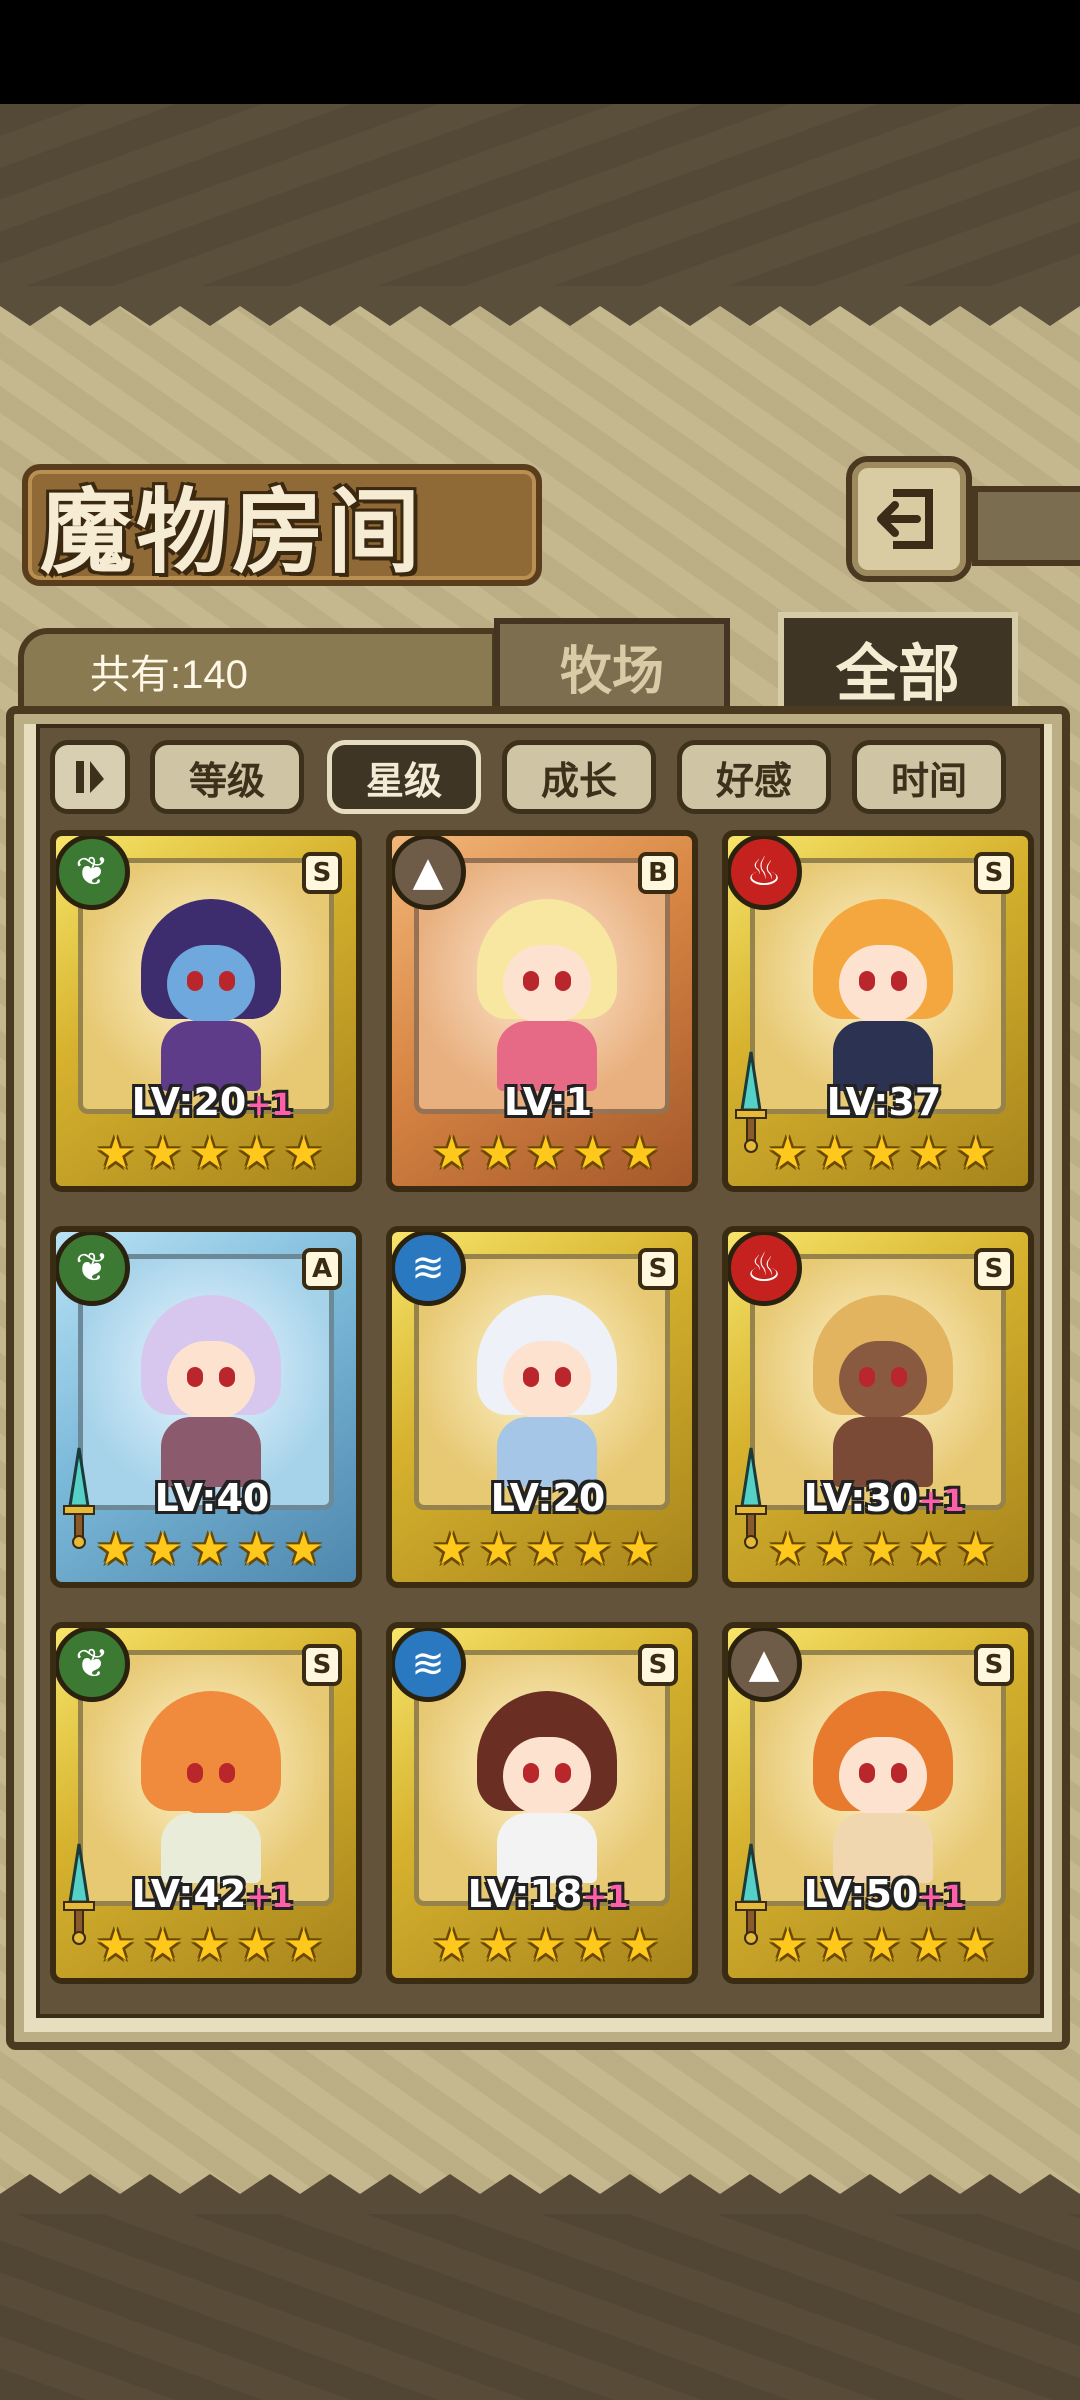  I want to click on top-map-band, so click(540, 197).